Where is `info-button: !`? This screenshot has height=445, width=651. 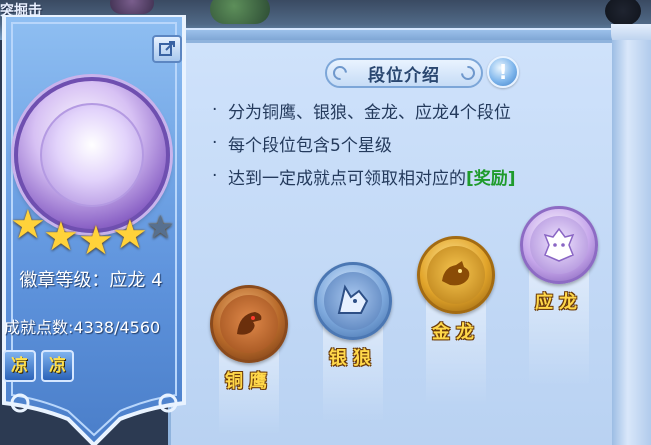
info-button: ! is located at coordinates (503, 72).